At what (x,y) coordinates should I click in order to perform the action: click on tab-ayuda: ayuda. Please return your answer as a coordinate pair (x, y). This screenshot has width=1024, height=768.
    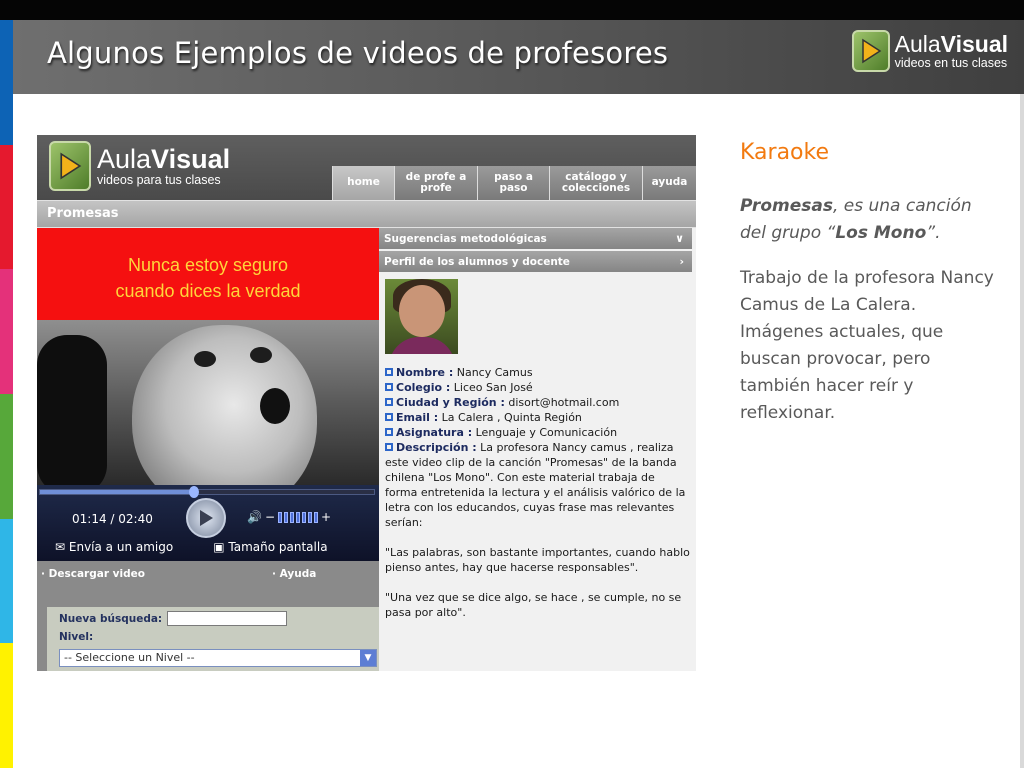
    Looking at the image, I should click on (669, 183).